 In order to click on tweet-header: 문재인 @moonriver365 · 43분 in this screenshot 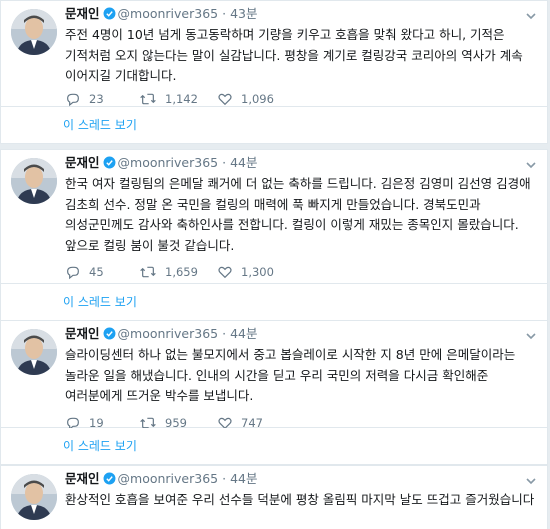, I will do `click(301, 15)`.